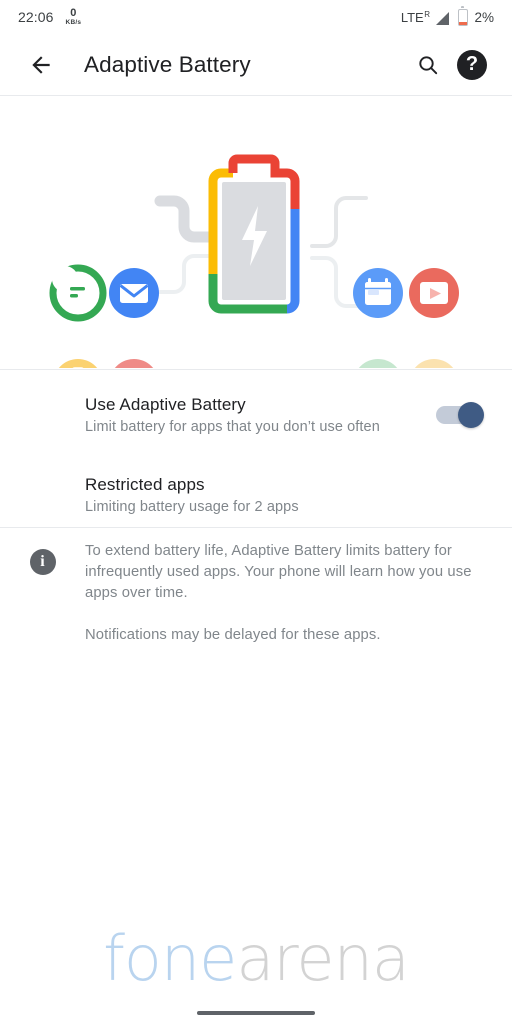 The image size is (512, 1024). What do you see at coordinates (165, 404) in the screenshot?
I see `adaptive-battery-title: Use Adaptive Battery` at bounding box center [165, 404].